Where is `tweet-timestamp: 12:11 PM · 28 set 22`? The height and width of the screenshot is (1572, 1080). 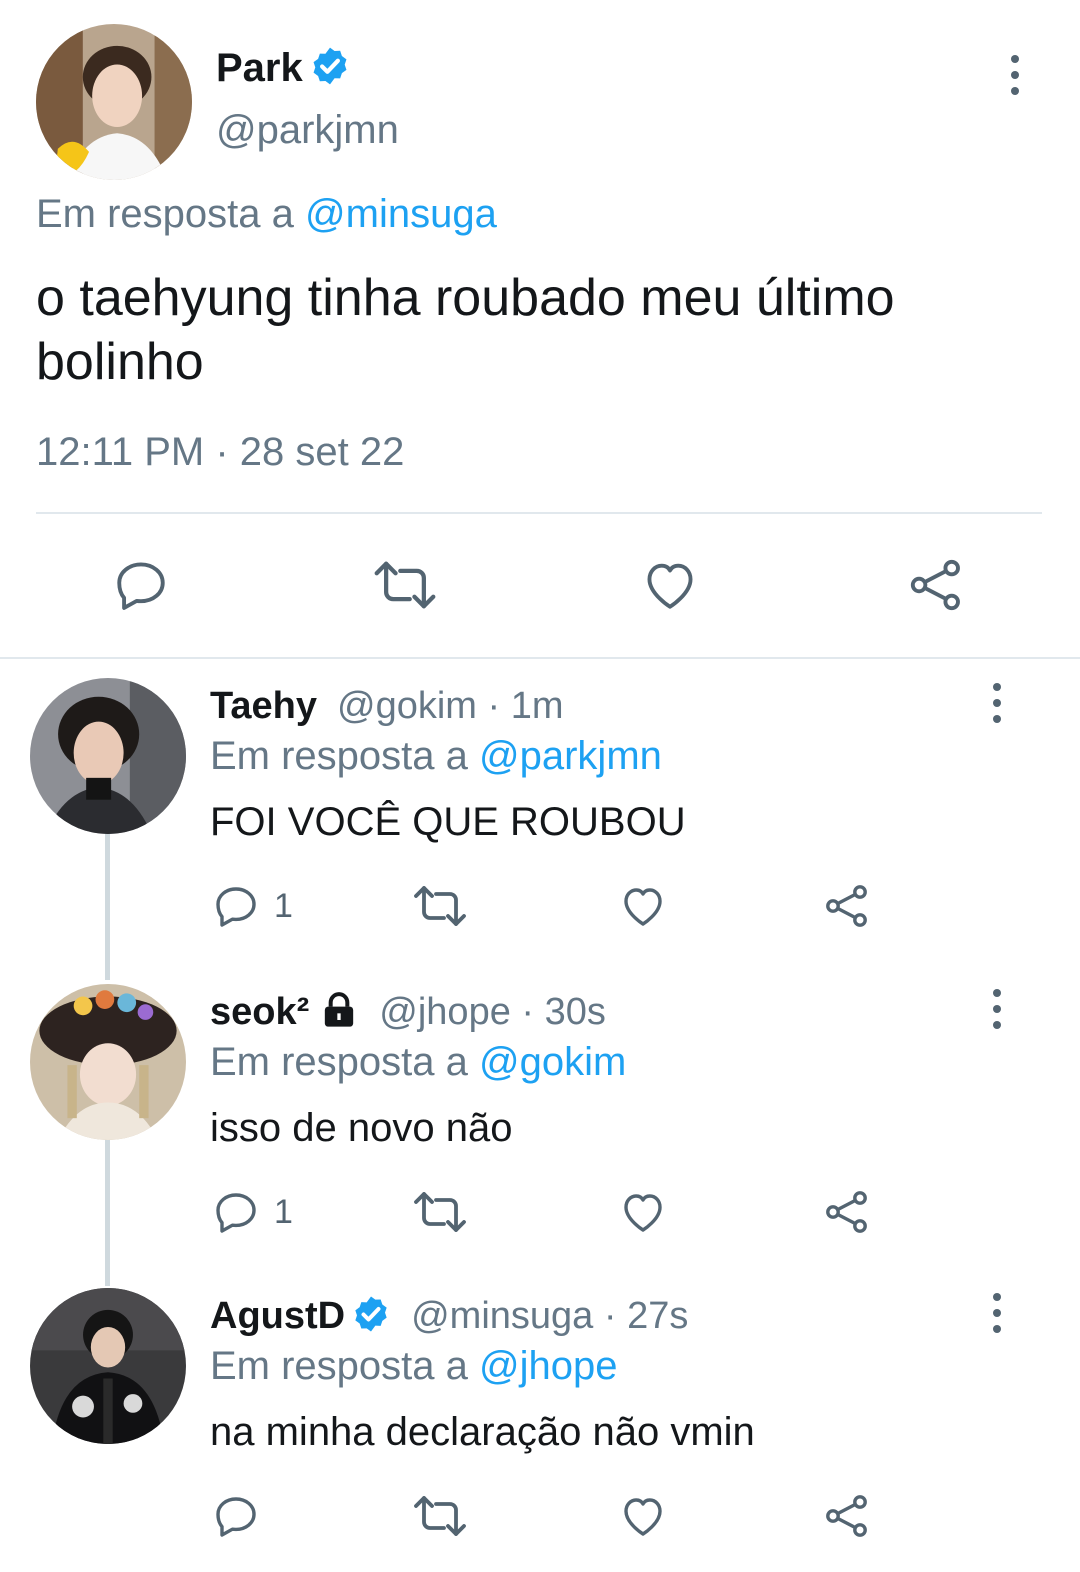 tweet-timestamp: 12:11 PM · 28 set 22 is located at coordinates (220, 452).